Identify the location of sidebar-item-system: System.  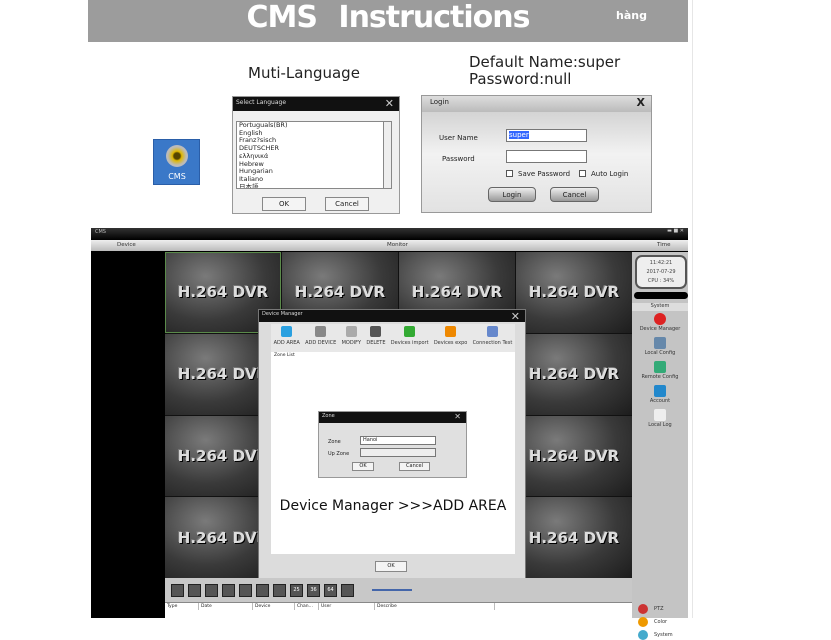
(660, 635).